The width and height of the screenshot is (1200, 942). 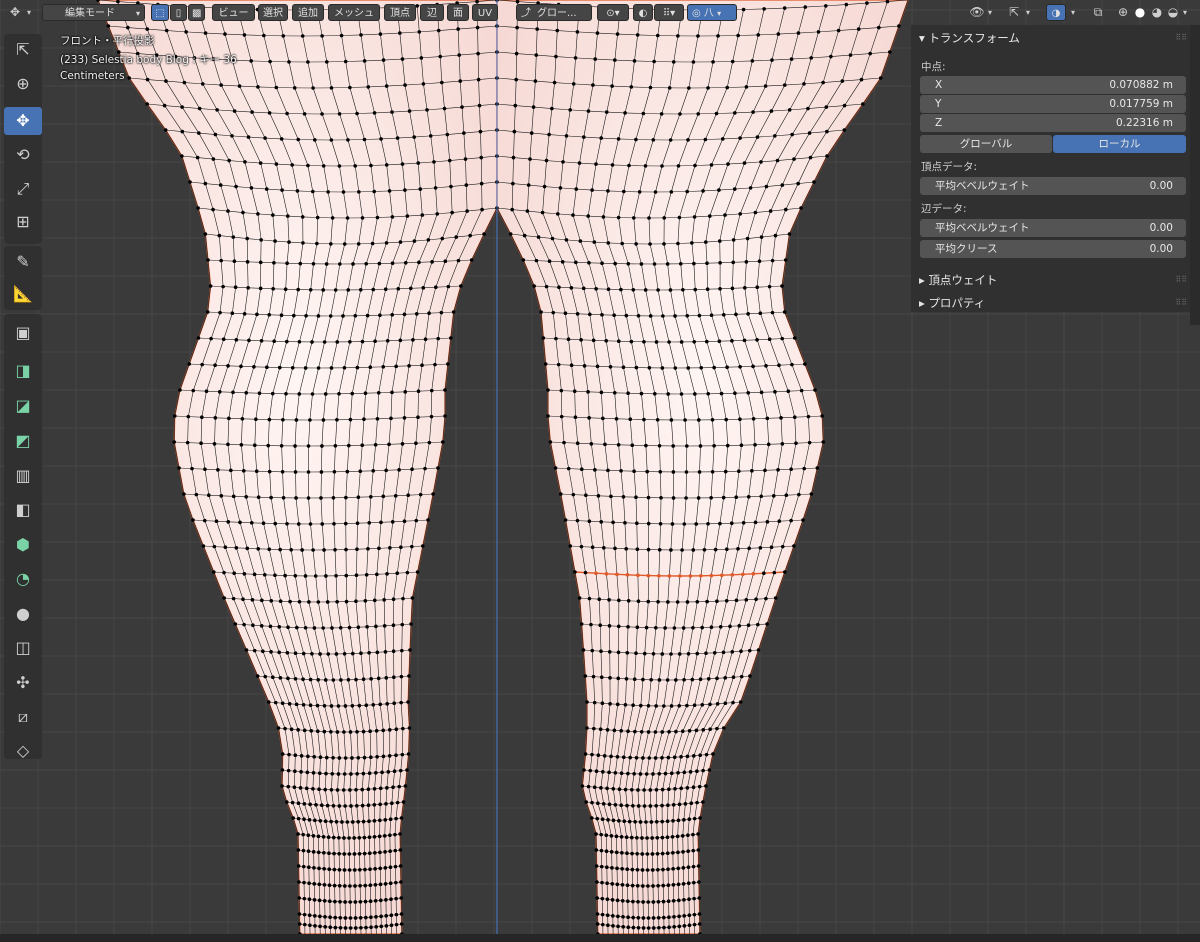 What do you see at coordinates (23, 121) in the screenshot?
I see `move-icon: ✥` at bounding box center [23, 121].